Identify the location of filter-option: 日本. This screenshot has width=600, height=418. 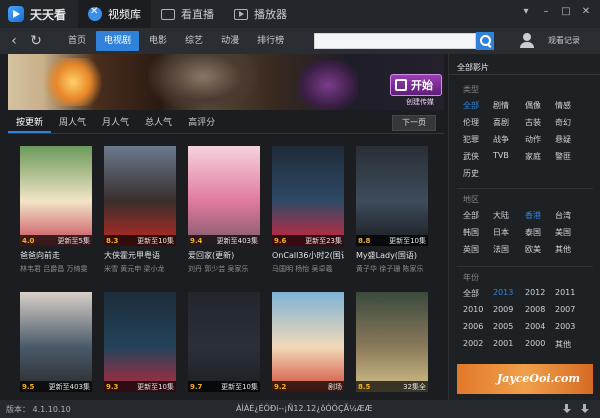
(501, 232).